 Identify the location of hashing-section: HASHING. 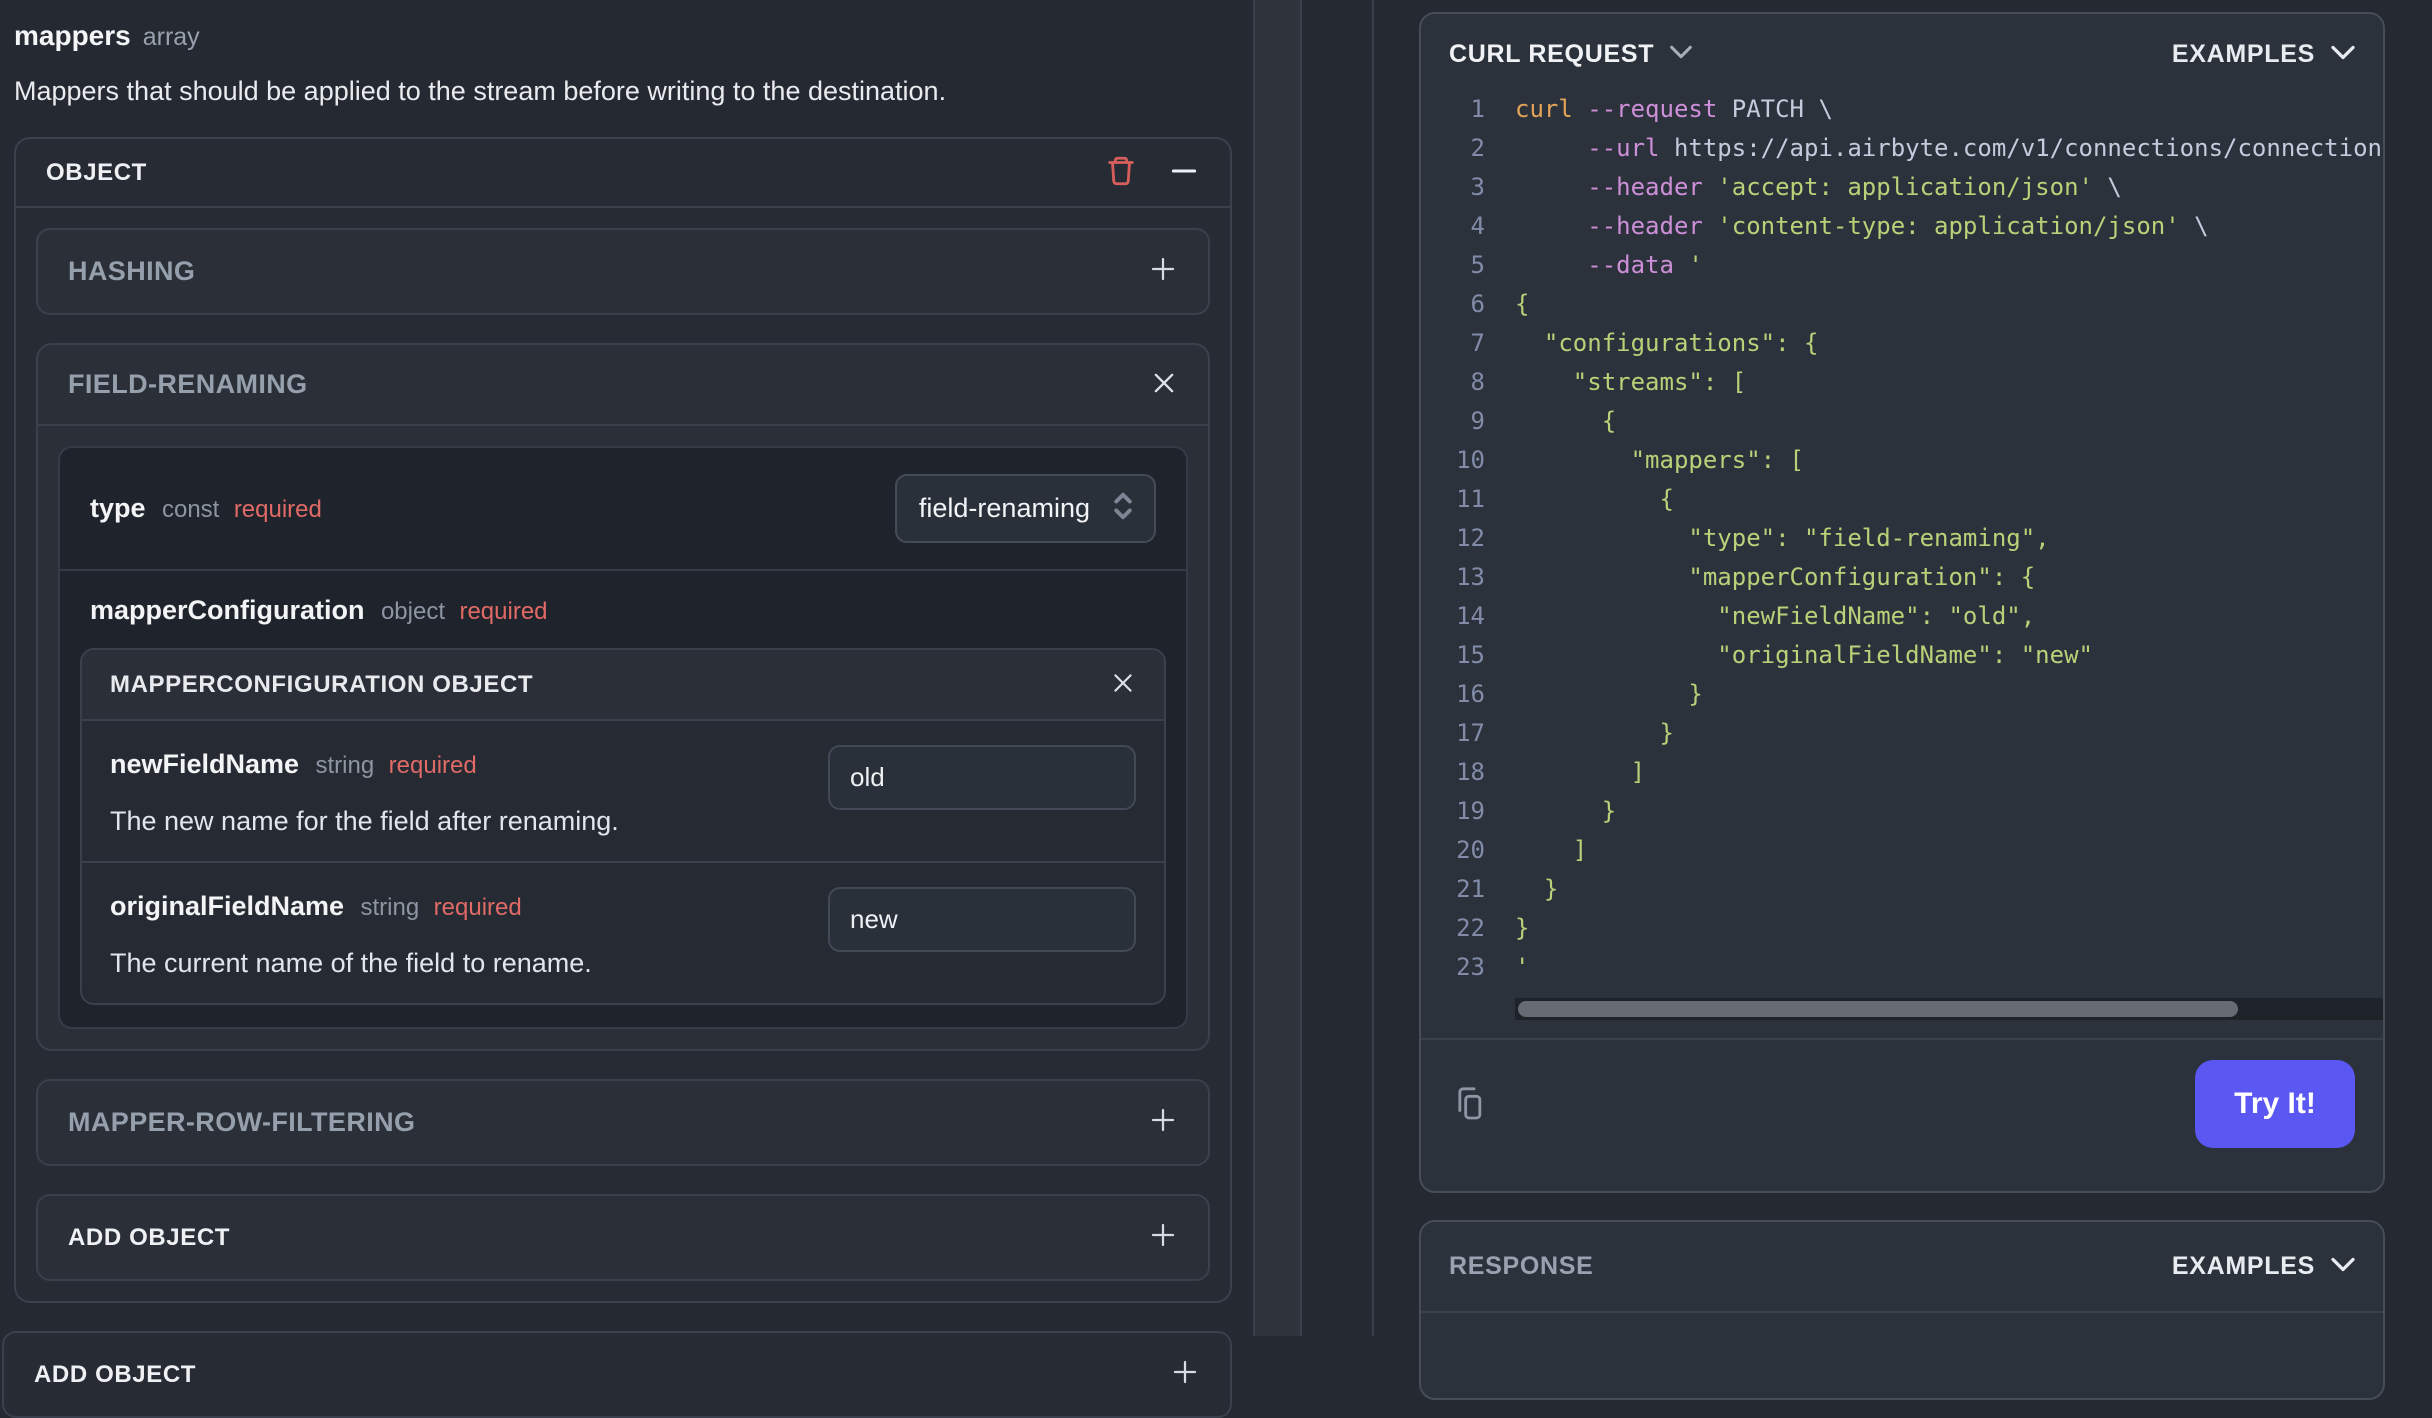
(623, 271).